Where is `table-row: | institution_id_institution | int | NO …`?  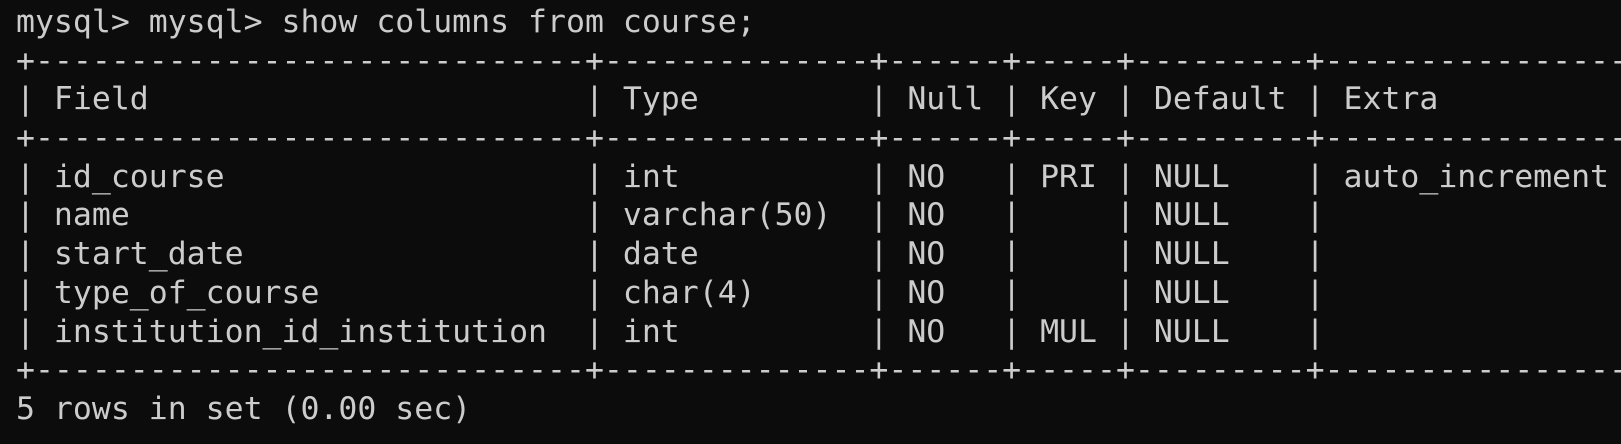
table-row: | institution_id_institution | int | NO … is located at coordinates (818, 331).